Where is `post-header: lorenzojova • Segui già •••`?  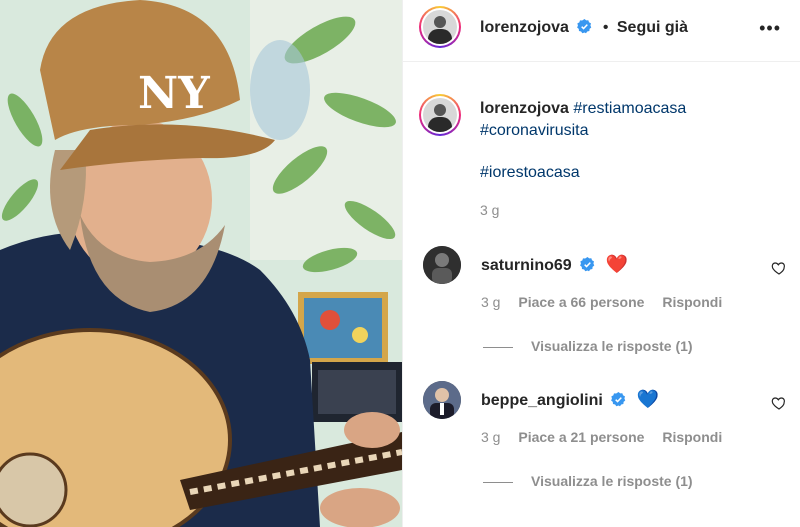
post-header: lorenzojova • Segui già ••• is located at coordinates (601, 31).